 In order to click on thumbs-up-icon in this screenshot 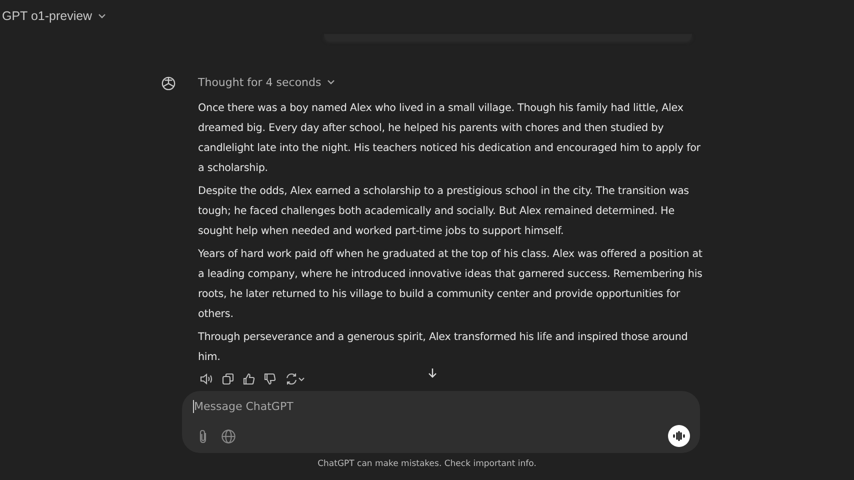, I will do `click(249, 379)`.